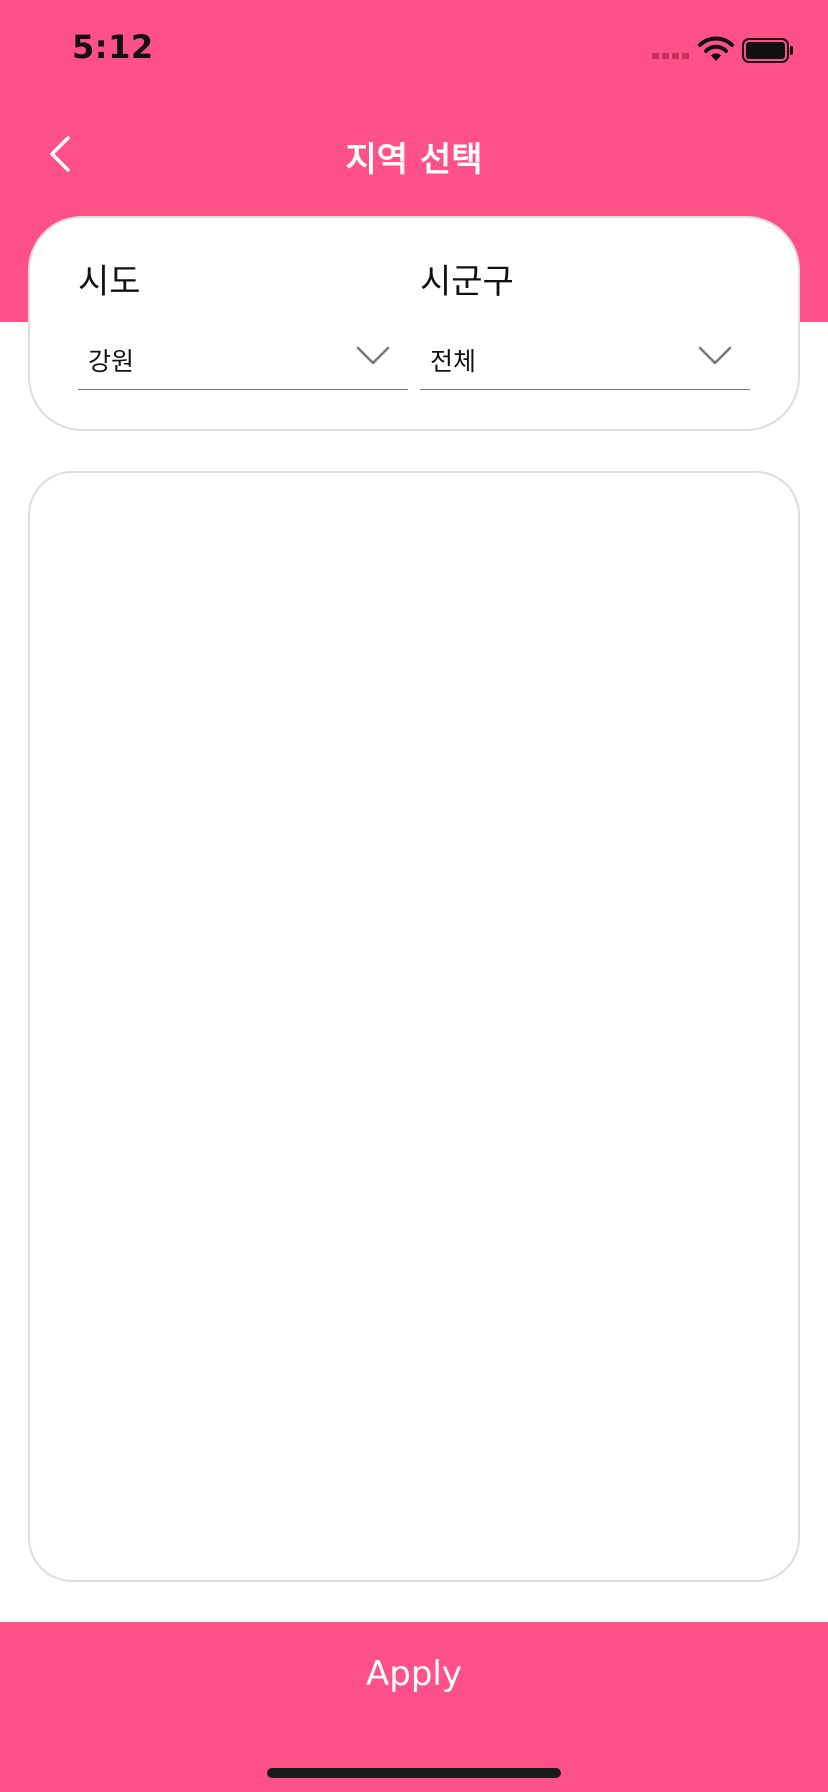 This screenshot has width=828, height=1792. Describe the element at coordinates (414, 323) in the screenshot. I see `region-select-card: 시도 강원 시군구 전체` at that location.